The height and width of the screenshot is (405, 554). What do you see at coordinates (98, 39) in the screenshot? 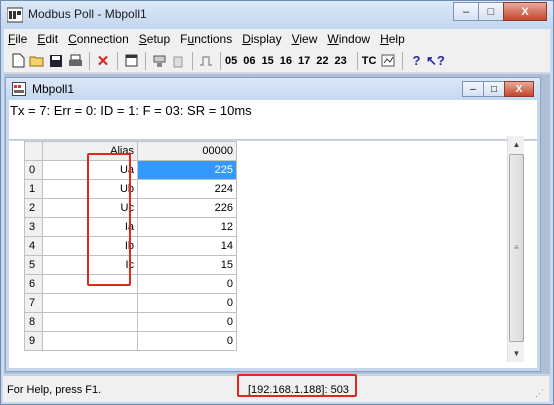
I see `menu-connection: Connection` at bounding box center [98, 39].